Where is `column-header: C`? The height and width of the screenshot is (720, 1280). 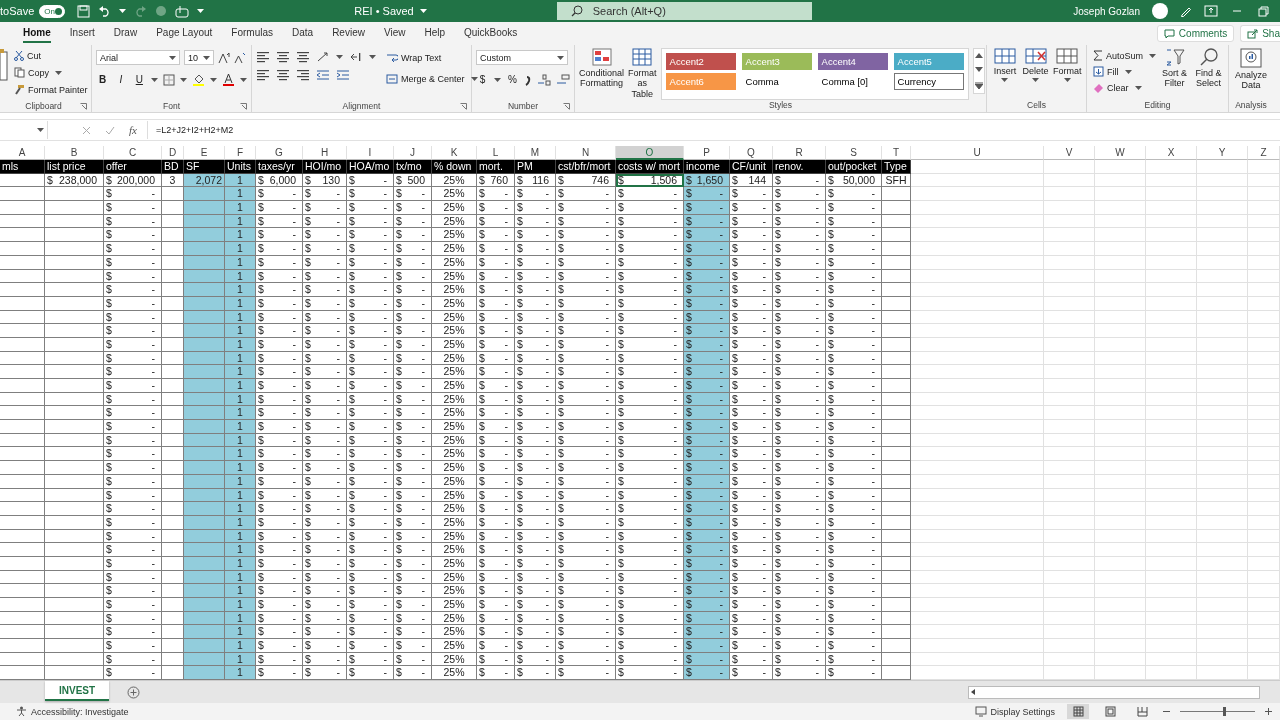 column-header: C is located at coordinates (133, 153).